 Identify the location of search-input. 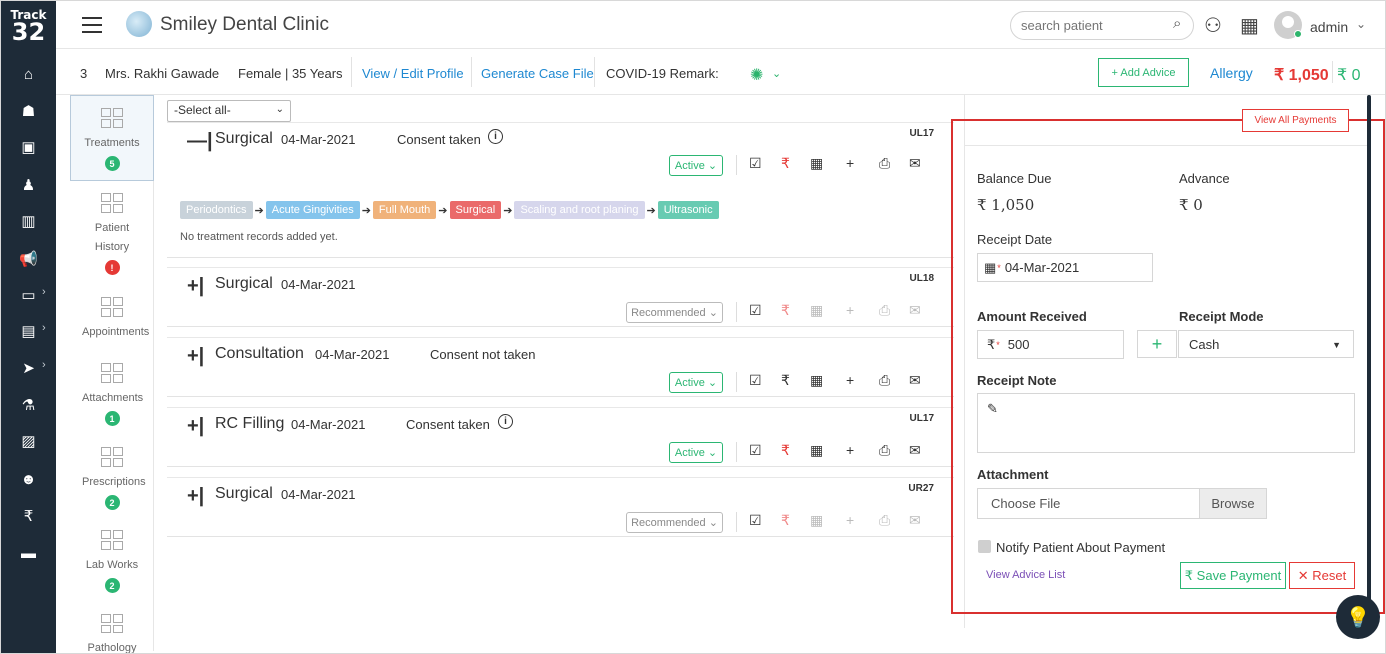
(1102, 25).